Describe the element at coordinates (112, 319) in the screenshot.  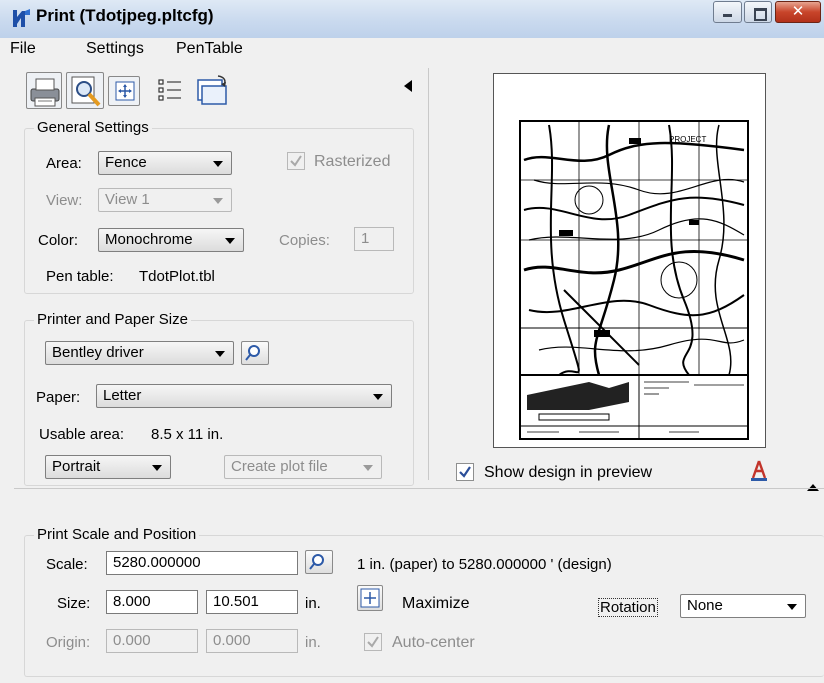
I see `printer-paper-title: Printer and Paper Size` at that location.